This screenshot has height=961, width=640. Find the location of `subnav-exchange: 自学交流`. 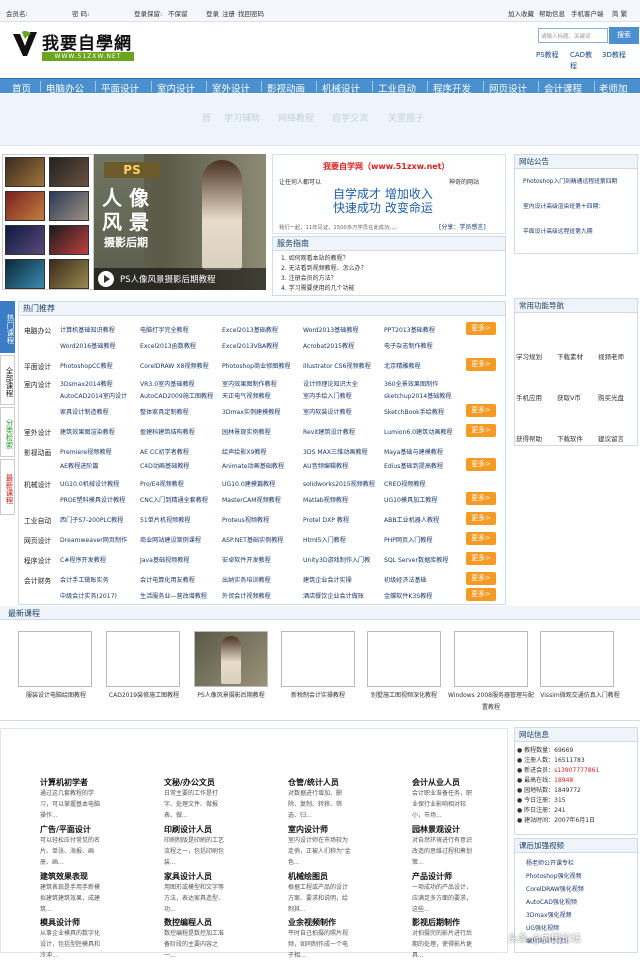

subnav-exchange: 自学交流 is located at coordinates (350, 117).